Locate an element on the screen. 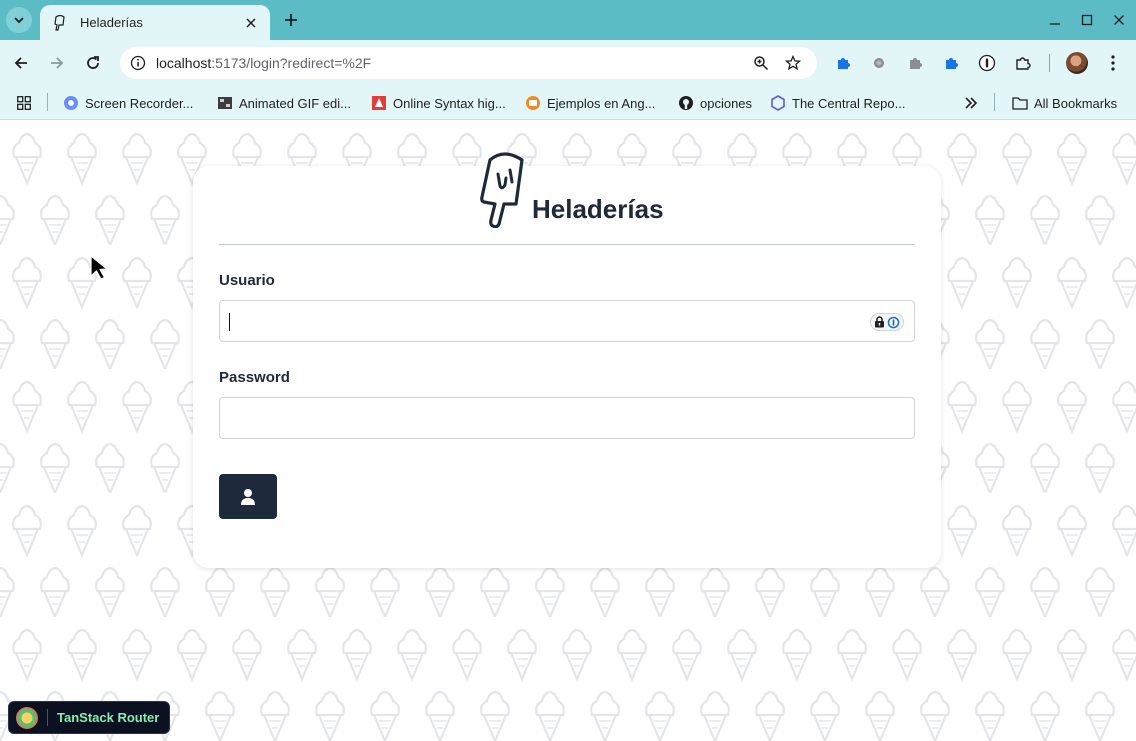 This screenshot has height=741, width=1136. password-field is located at coordinates (567, 418).